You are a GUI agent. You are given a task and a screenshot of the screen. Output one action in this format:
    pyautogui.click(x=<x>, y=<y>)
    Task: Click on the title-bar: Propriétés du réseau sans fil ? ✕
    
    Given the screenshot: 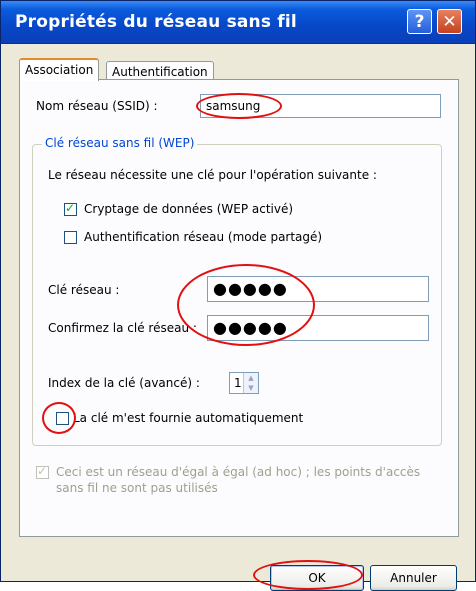 What is the action you would take?
    pyautogui.click(x=238, y=22)
    